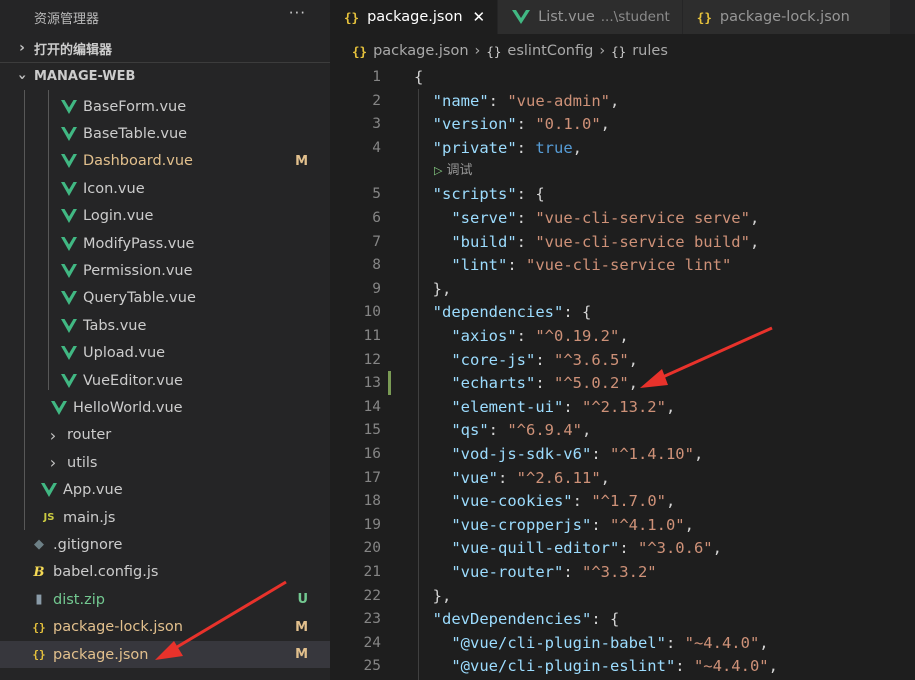  I want to click on code-token: "^1.7.0", so click(628, 501).